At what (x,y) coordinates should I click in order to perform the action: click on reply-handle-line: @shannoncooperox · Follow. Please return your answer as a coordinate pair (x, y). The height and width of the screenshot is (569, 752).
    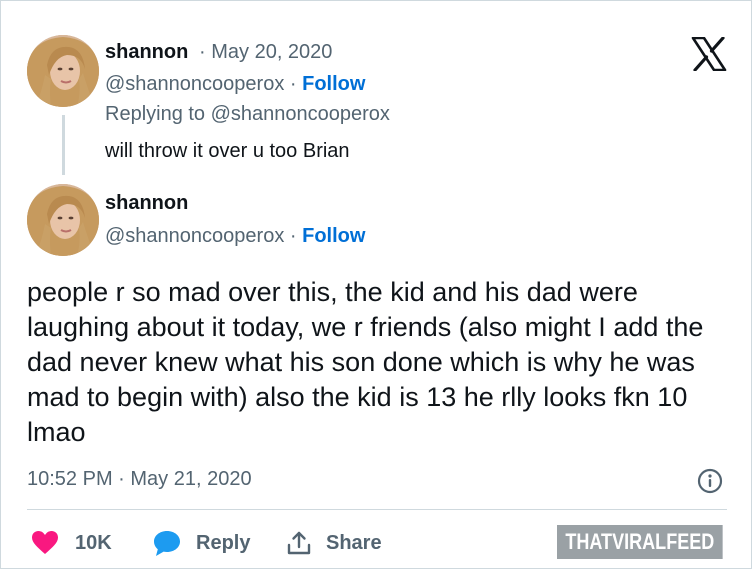
    Looking at the image, I should click on (235, 84).